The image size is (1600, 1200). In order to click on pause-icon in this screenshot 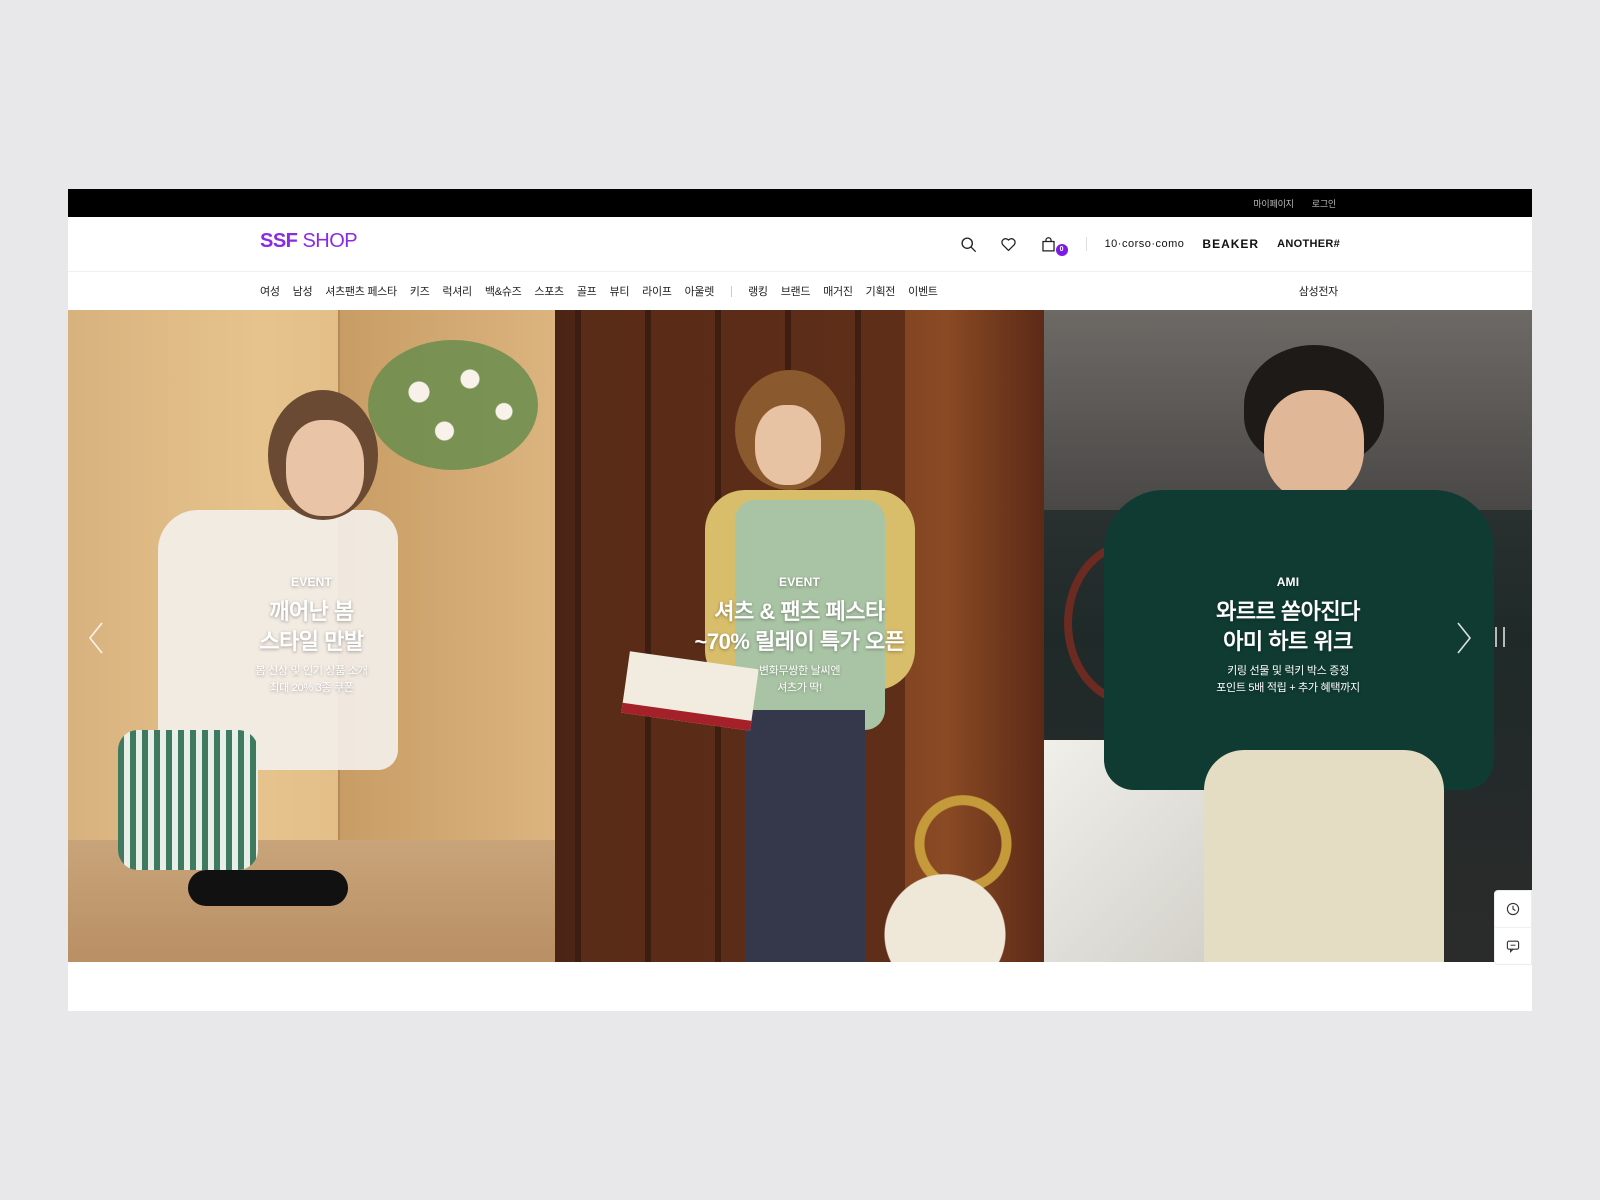, I will do `click(1500, 637)`.